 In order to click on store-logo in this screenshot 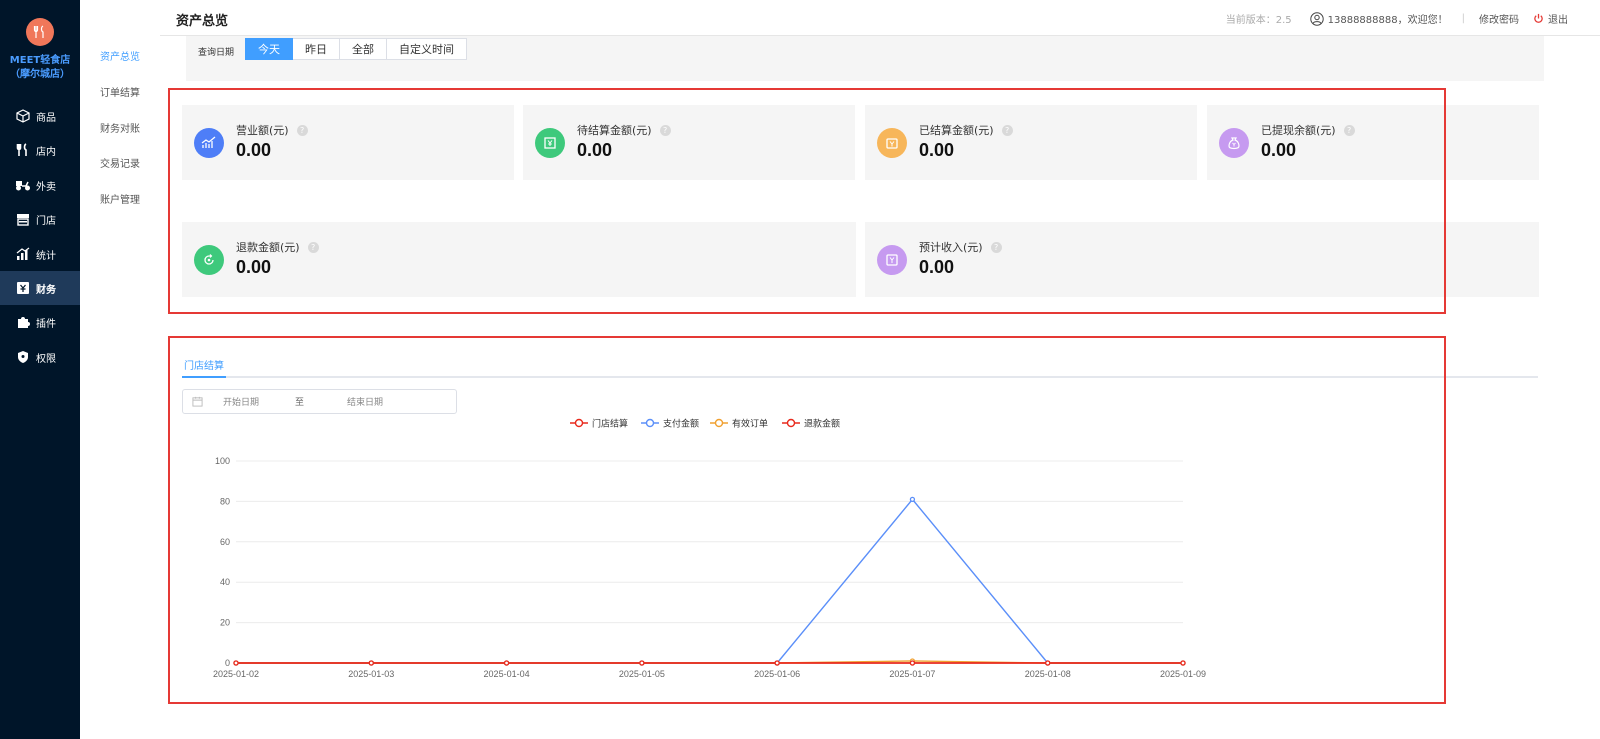, I will do `click(40, 32)`.